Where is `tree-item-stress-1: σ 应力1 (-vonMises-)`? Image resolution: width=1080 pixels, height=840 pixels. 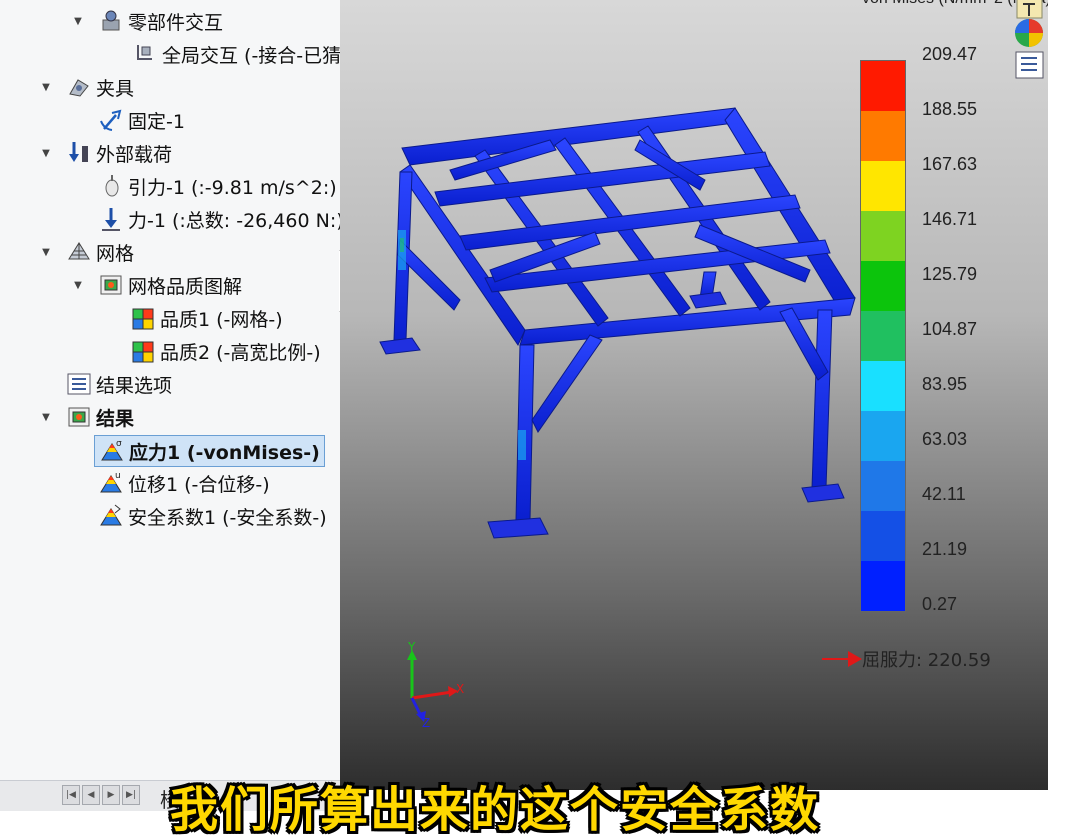 tree-item-stress-1: σ 应力1 (-vonMises-) is located at coordinates (209, 451).